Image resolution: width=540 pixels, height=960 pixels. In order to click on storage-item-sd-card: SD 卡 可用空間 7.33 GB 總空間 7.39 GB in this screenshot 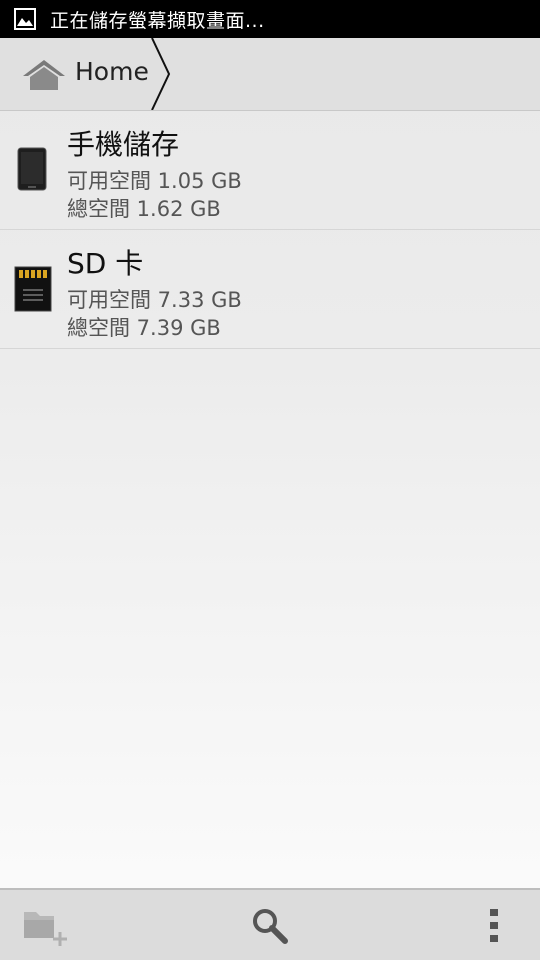, I will do `click(270, 289)`.